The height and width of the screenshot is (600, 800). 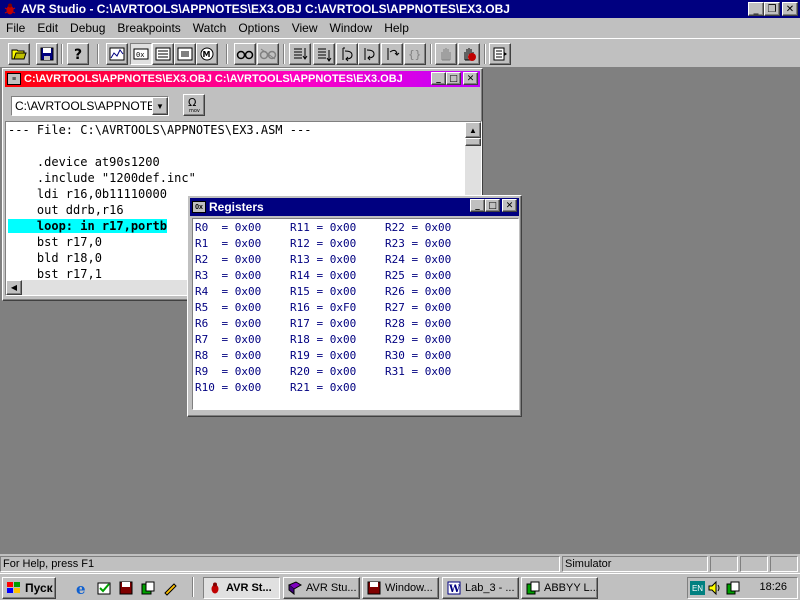 What do you see at coordinates (790, 9) in the screenshot?
I see `close-button: ✕` at bounding box center [790, 9].